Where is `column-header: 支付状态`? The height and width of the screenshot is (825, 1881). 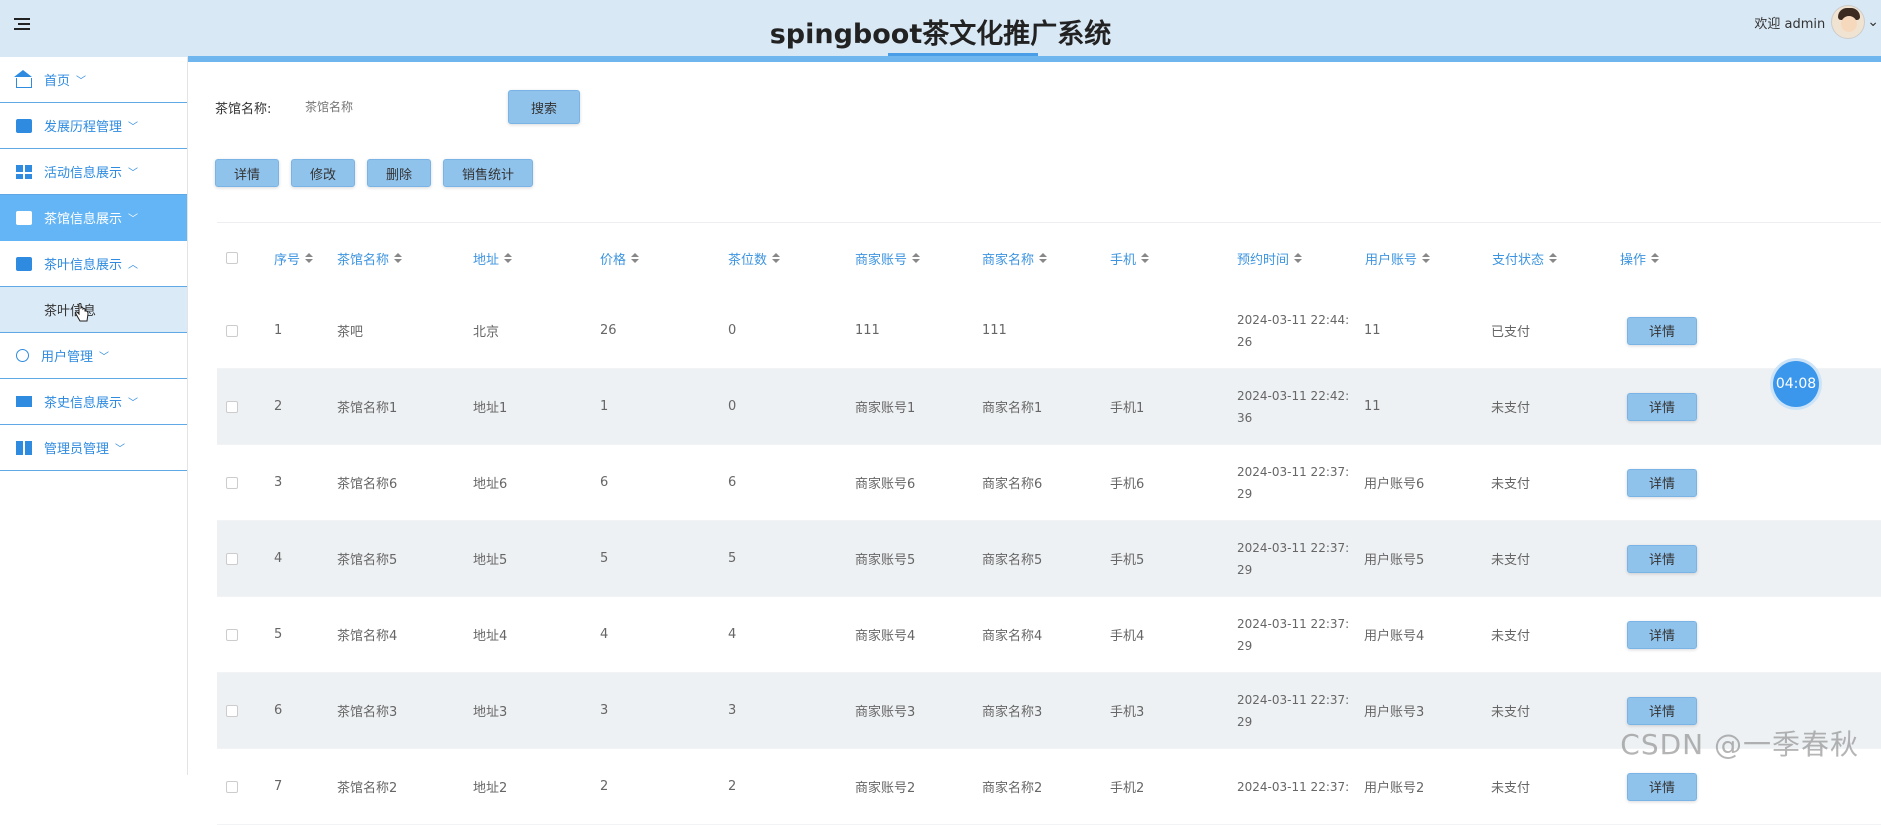
column-header: 支付状态 is located at coordinates (1556, 258).